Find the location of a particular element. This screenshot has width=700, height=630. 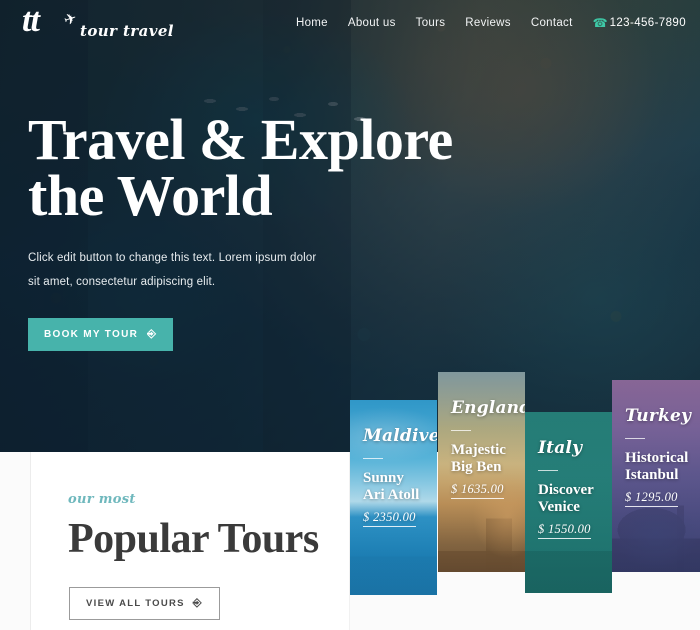

hero-title-line-2: the World is located at coordinates (150, 195).